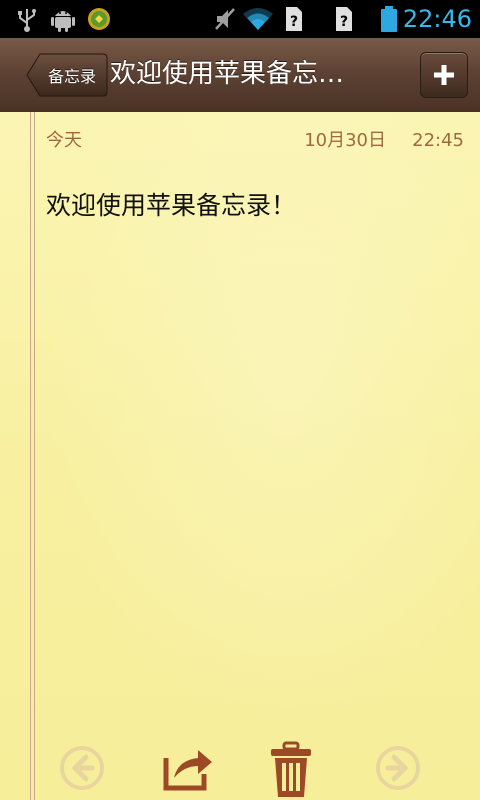 The image size is (480, 800). I want to click on clock: 22:46, so click(437, 19).